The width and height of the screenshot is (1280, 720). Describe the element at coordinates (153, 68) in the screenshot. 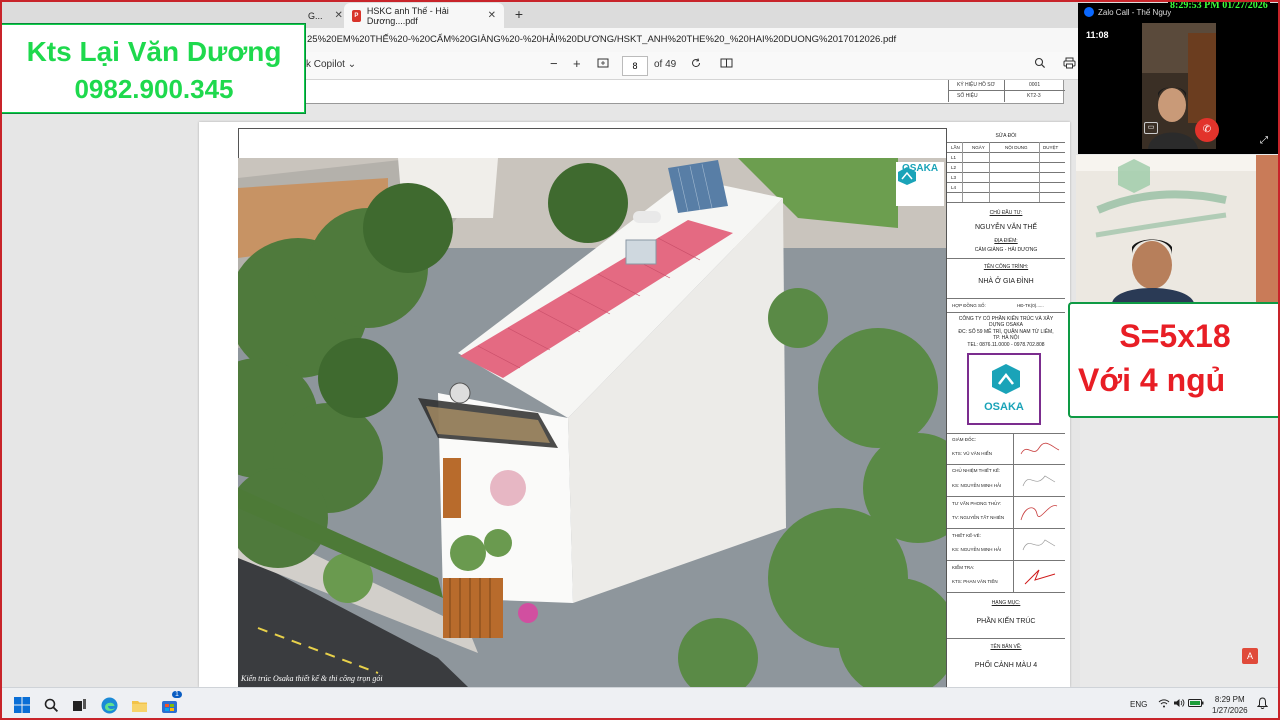

I see `brand-overlay: Kts Lại Văn Dương 0982.900.345` at that location.